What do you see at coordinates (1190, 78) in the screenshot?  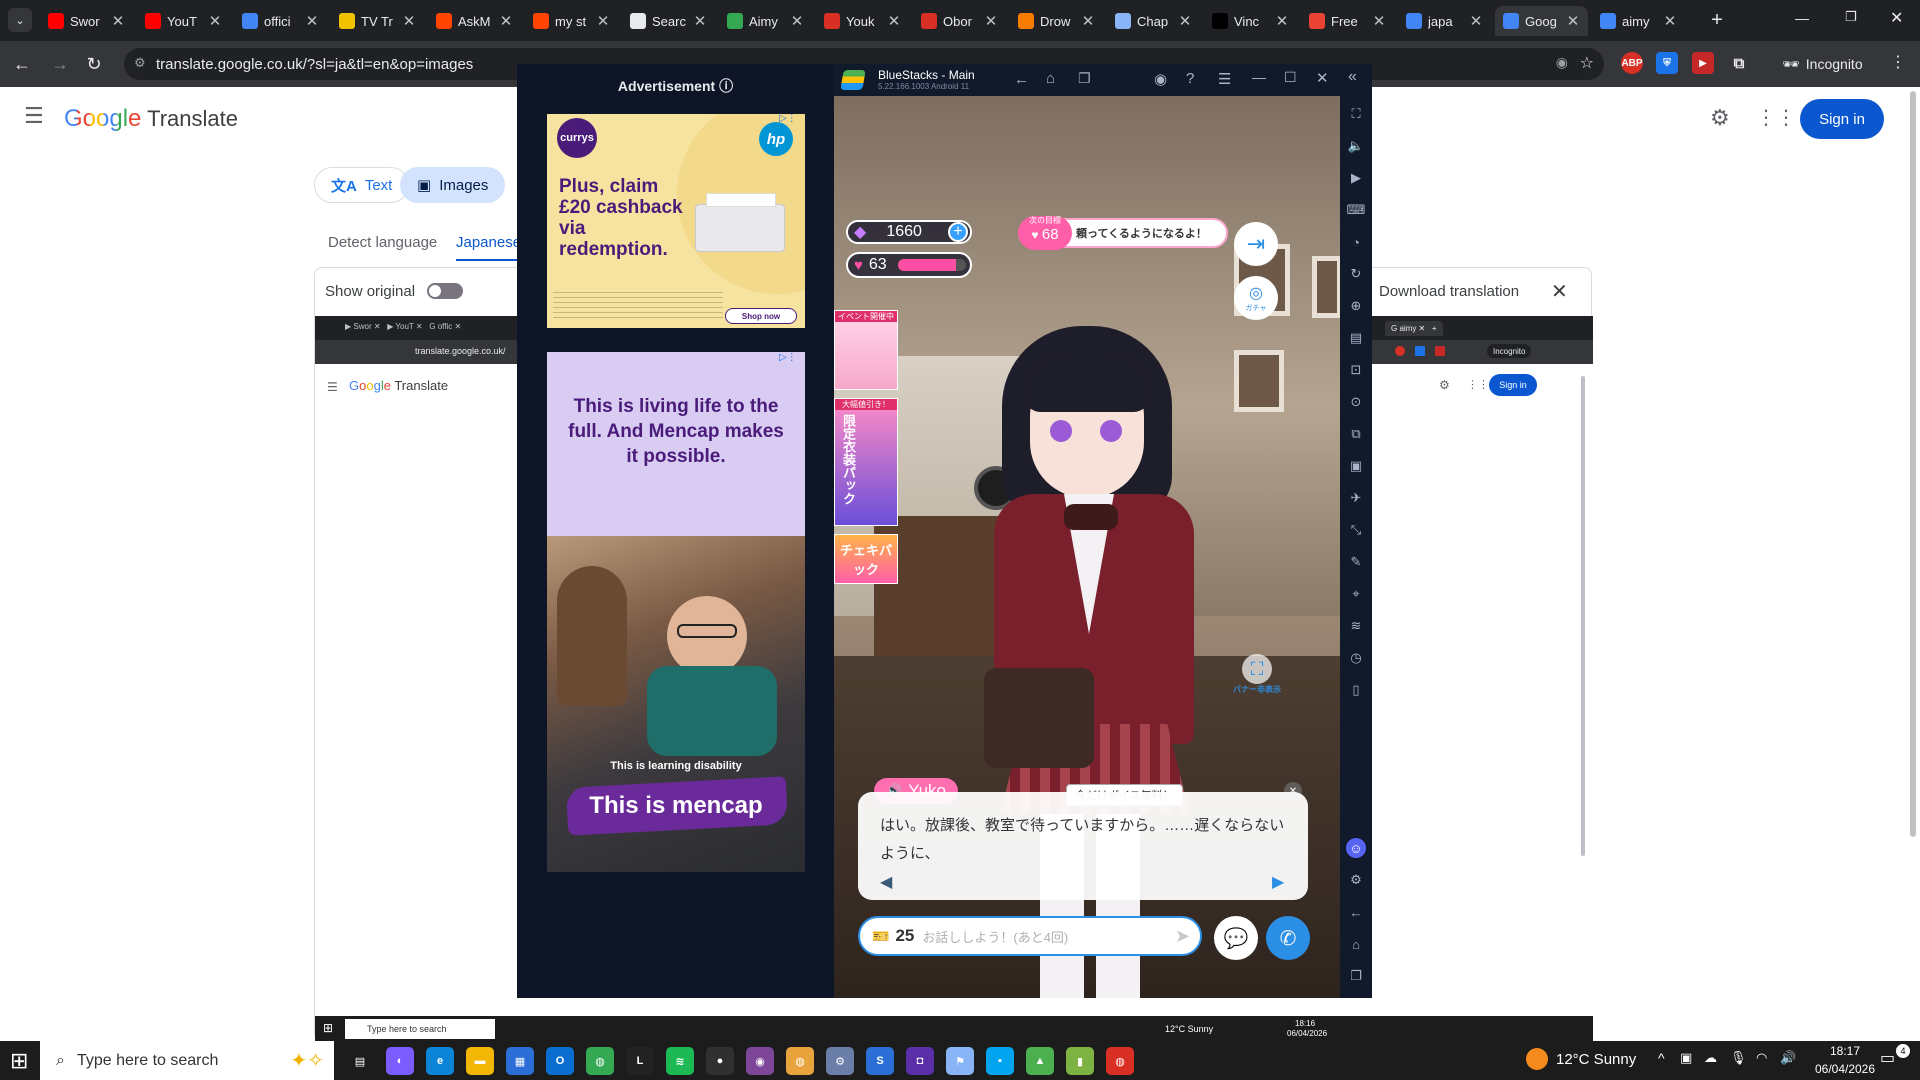 I see `bs-help-icon: ?` at bounding box center [1190, 78].